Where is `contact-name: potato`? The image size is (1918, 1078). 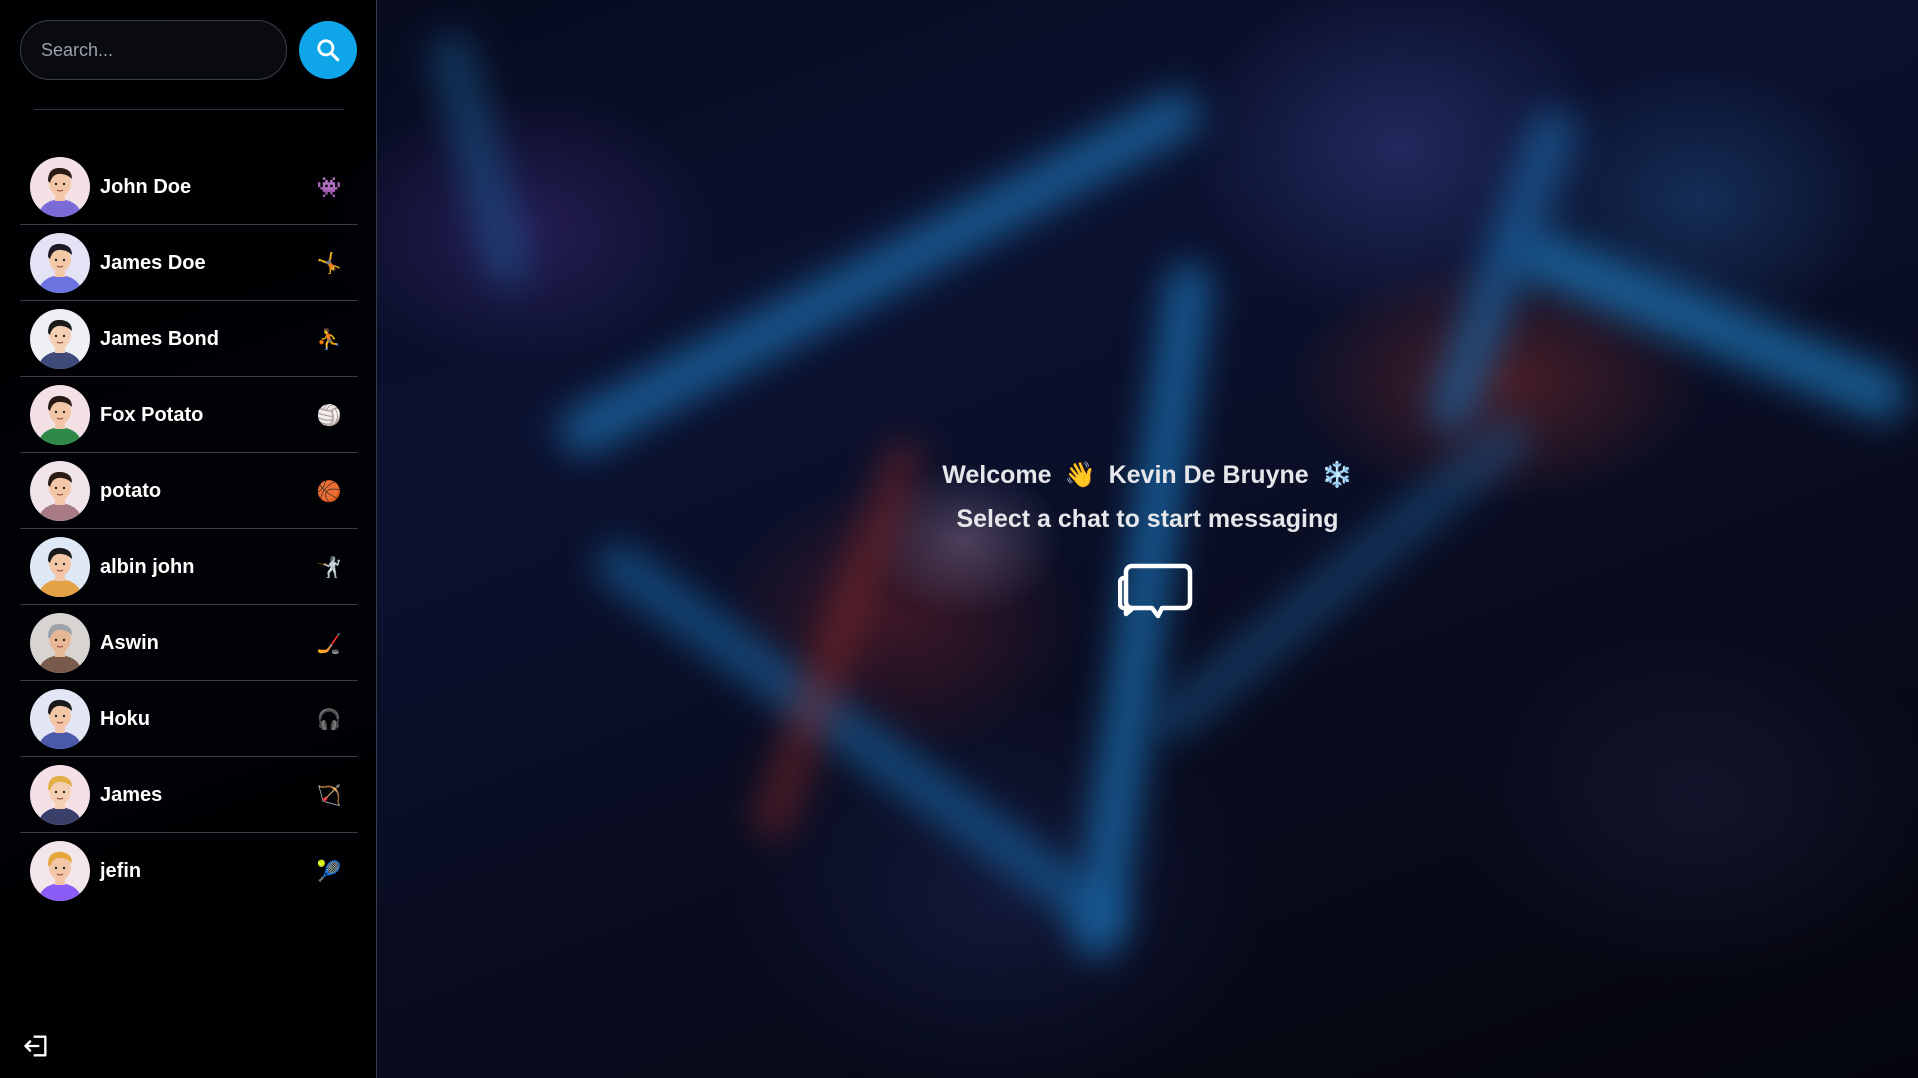 contact-name: potato is located at coordinates (131, 490).